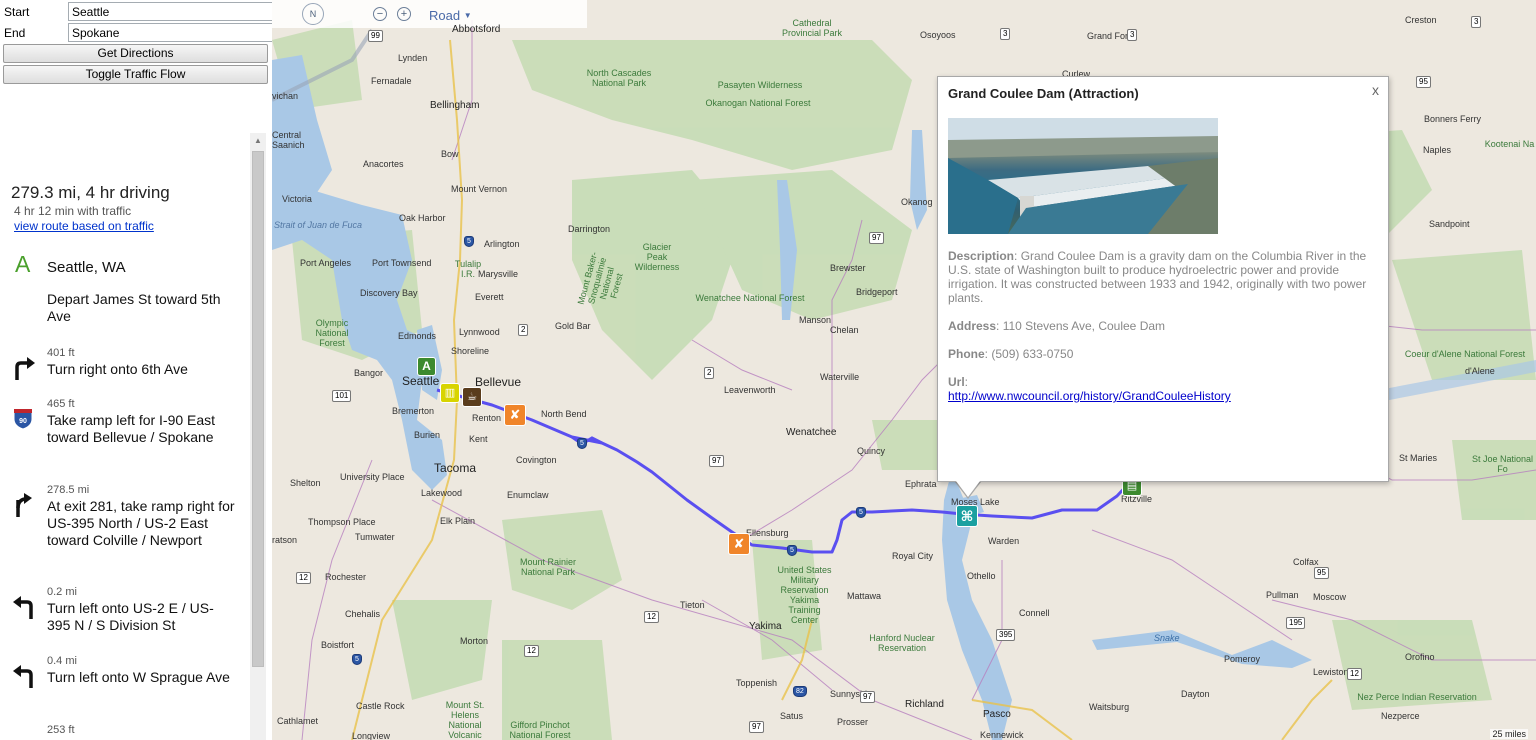 Image resolution: width=1536 pixels, height=740 pixels. What do you see at coordinates (24, 676) in the screenshot?
I see `turn-left-icon` at bounding box center [24, 676].